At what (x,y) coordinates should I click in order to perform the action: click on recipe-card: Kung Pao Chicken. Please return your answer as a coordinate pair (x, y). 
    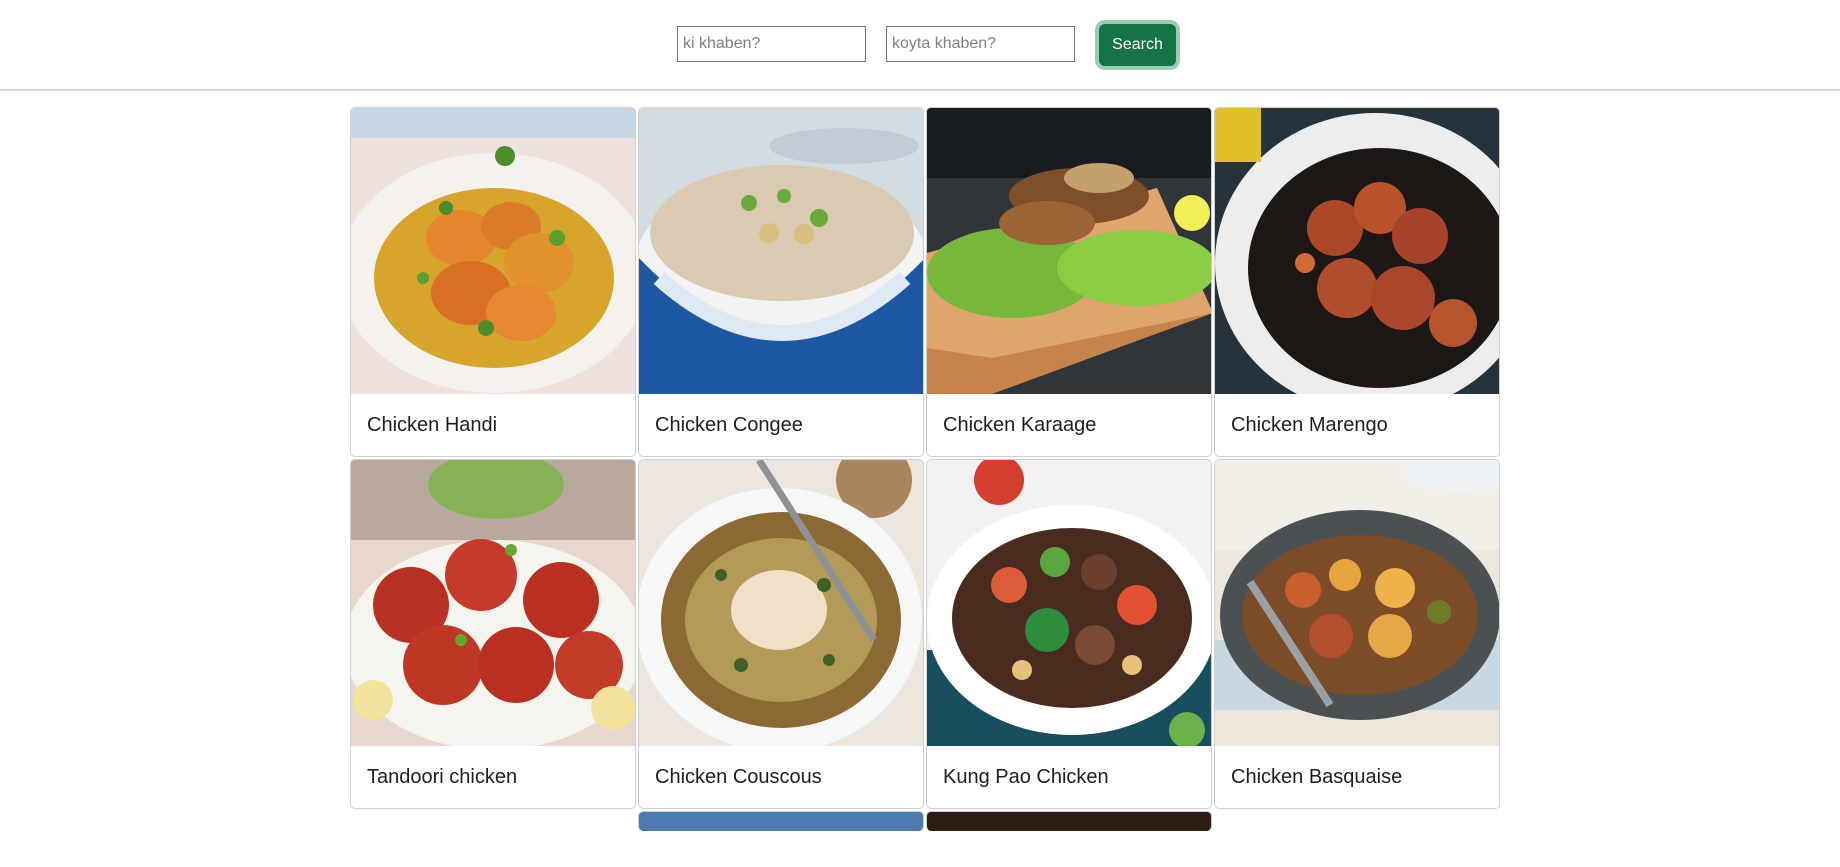
    Looking at the image, I should click on (1069, 634).